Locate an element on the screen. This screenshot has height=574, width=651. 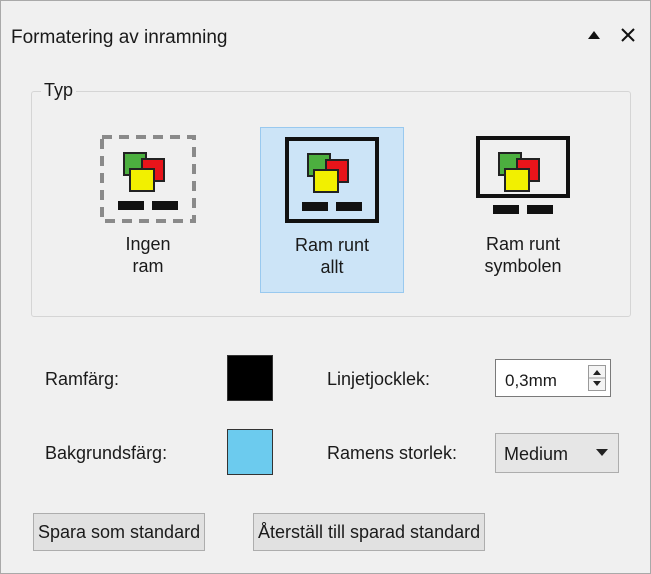
frame-size-dropdown: Medium is located at coordinates (557, 453).